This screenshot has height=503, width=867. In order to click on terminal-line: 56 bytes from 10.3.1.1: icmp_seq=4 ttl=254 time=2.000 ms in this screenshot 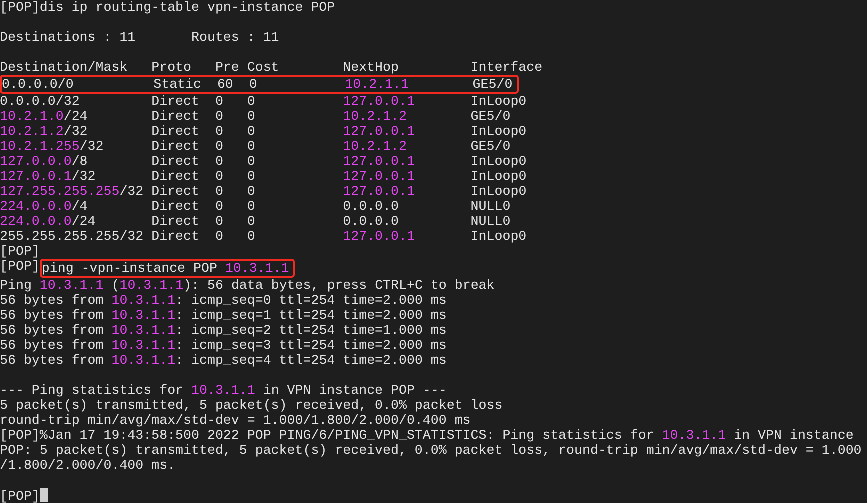, I will do `click(223, 360)`.